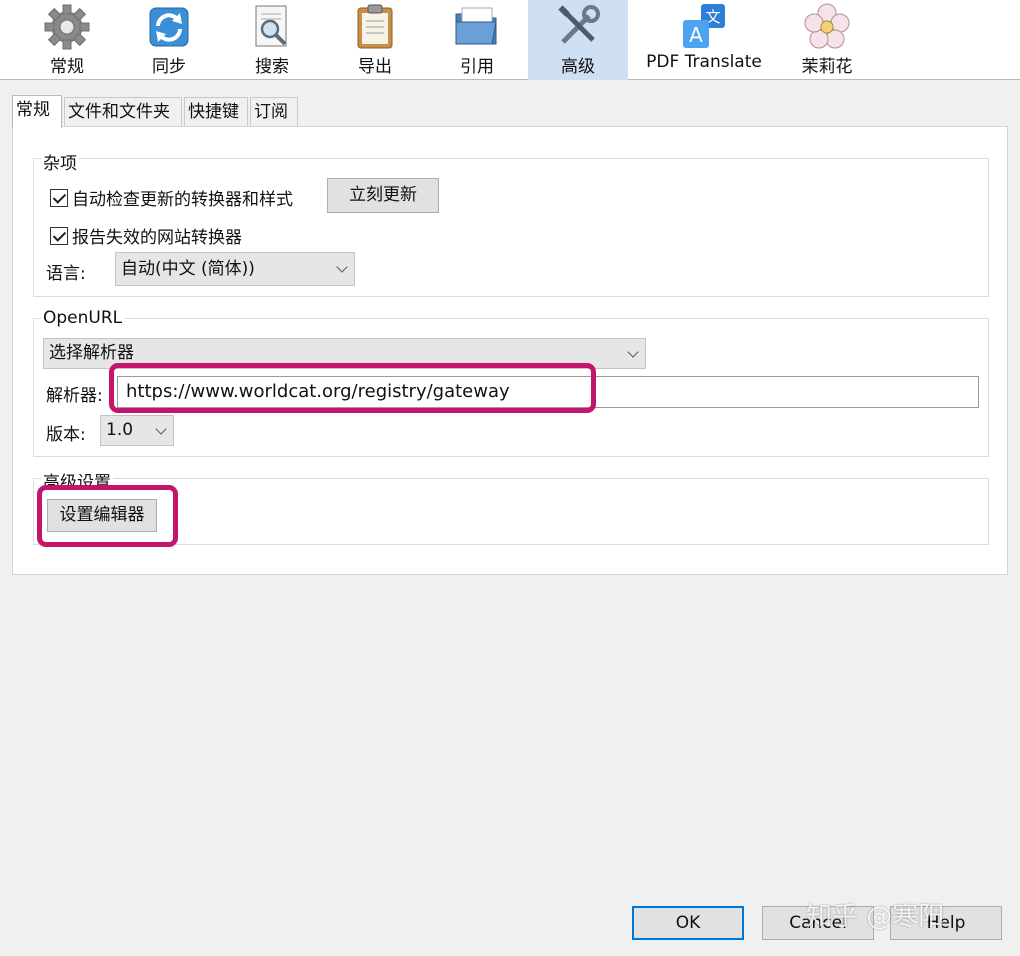 Image resolution: width=1020 pixels, height=956 pixels. Describe the element at coordinates (704, 26) in the screenshot. I see `translate-icon: 文 A` at that location.